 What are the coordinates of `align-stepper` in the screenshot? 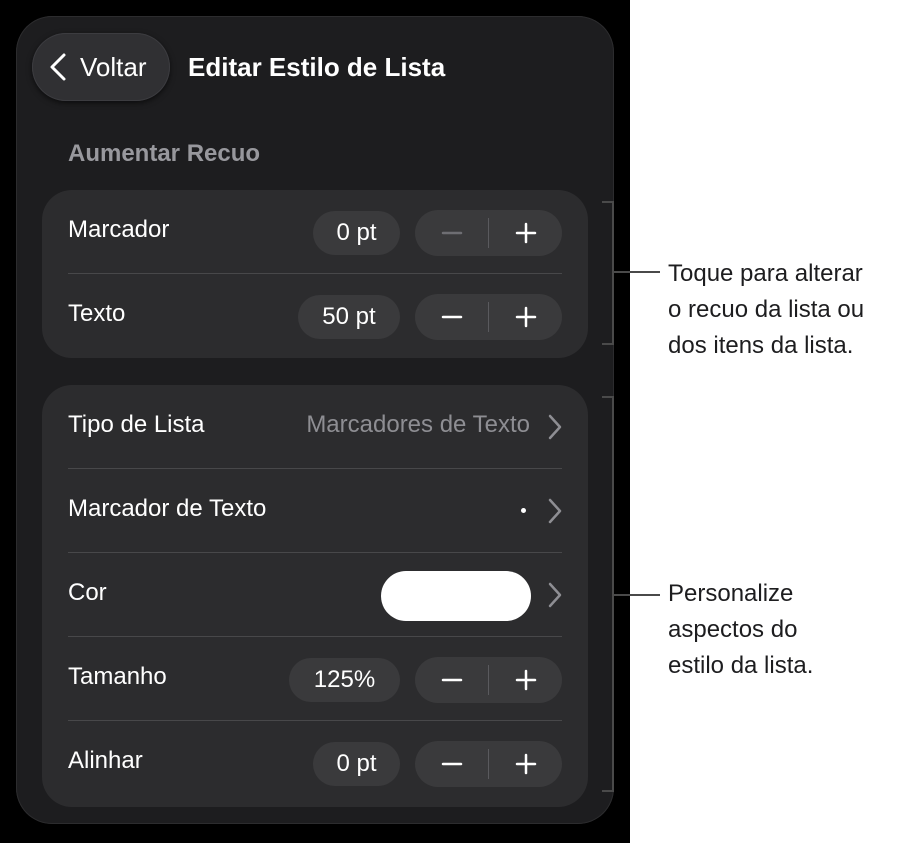 It's located at (488, 764).